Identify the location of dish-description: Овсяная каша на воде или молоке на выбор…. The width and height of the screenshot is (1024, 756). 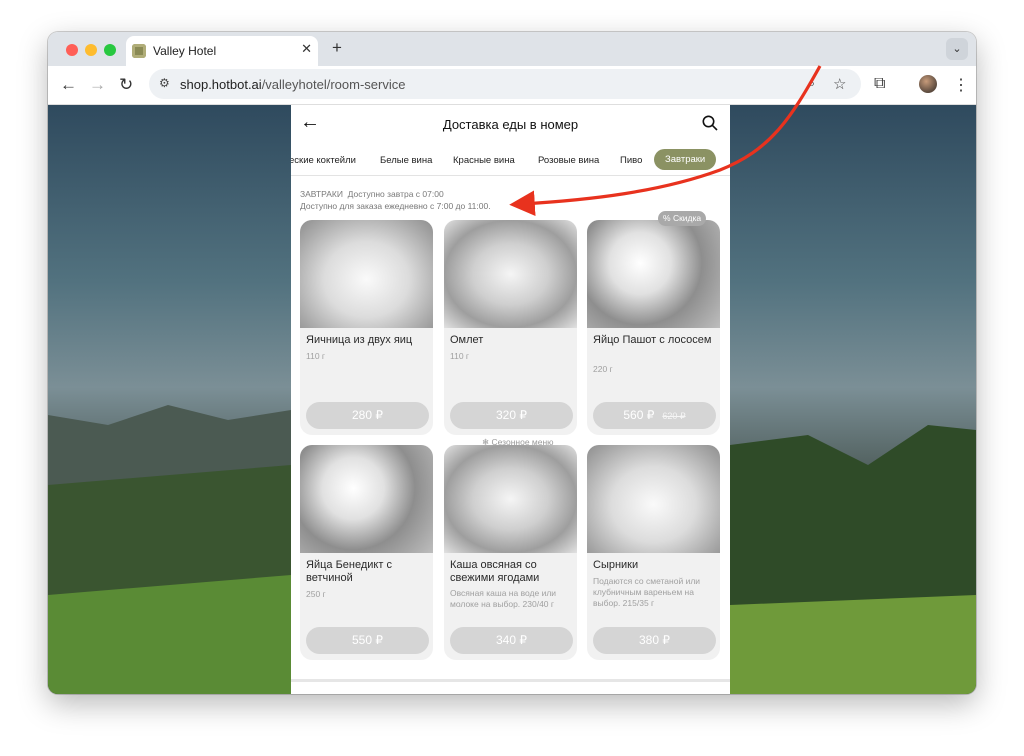
(503, 598).